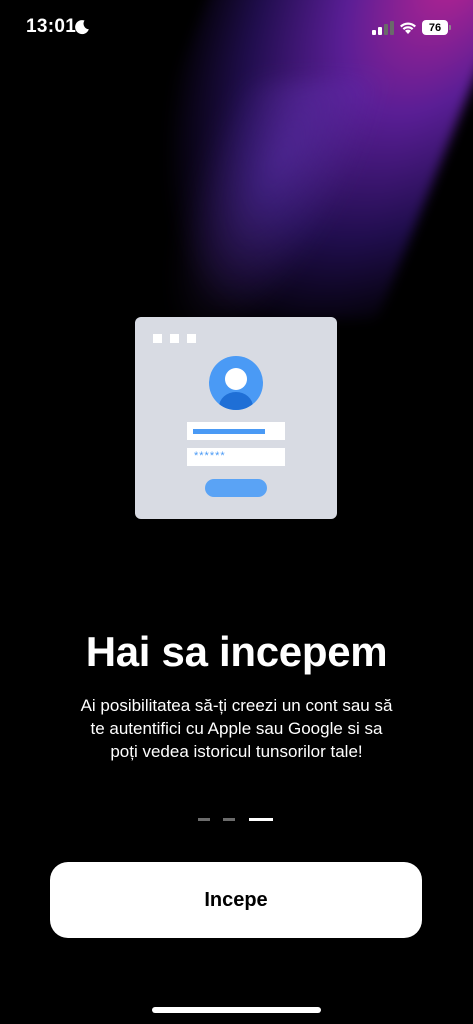  What do you see at coordinates (236, 28) in the screenshot?
I see `status-bar: 13:01 76` at bounding box center [236, 28].